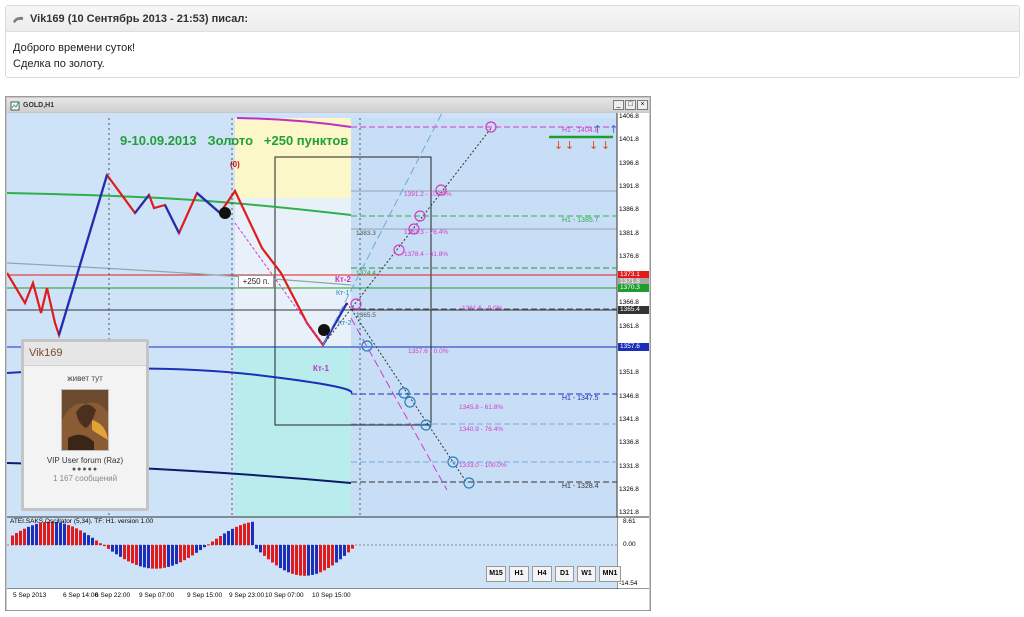 The height and width of the screenshot is (617, 1024). Describe the element at coordinates (157, 595) in the screenshot. I see `time-axis-label: 9 Sep 07:00` at that location.